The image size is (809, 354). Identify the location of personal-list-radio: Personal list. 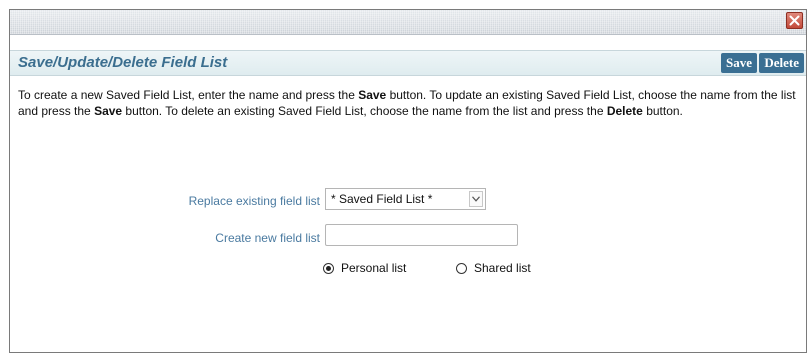
(364, 268).